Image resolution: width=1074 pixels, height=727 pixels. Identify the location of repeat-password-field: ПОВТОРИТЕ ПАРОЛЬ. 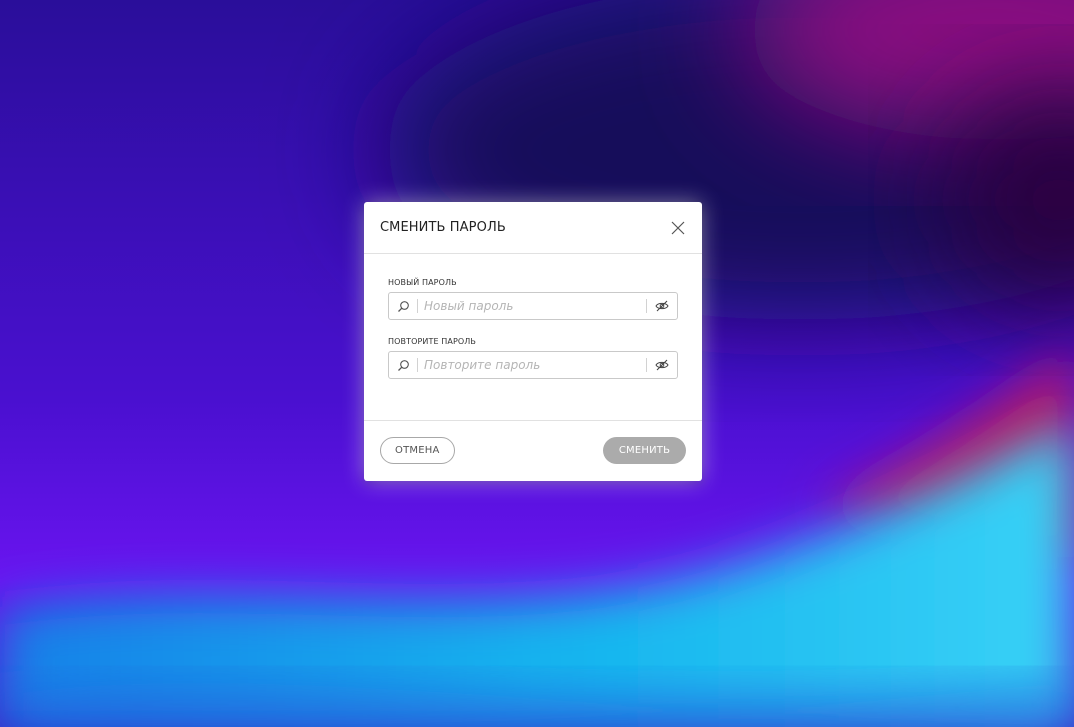
(533, 358).